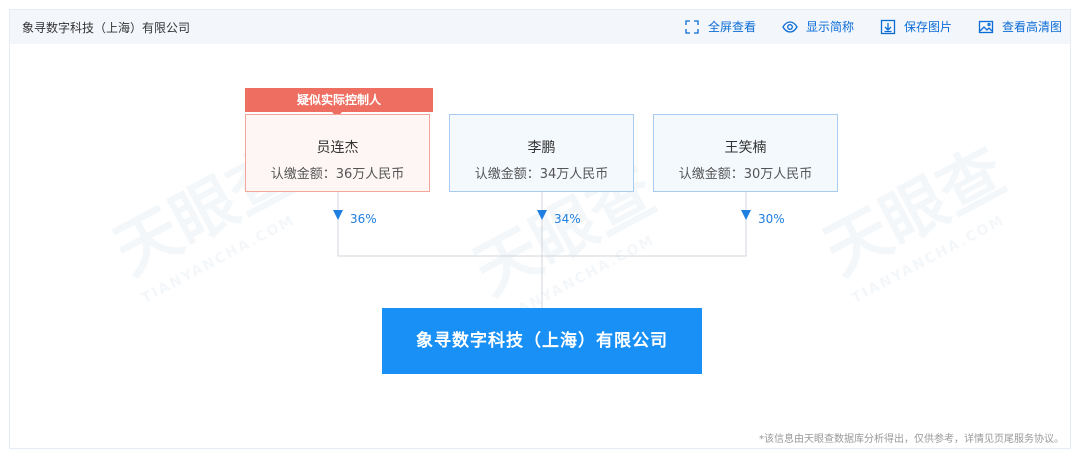 This screenshot has height=452, width=1080. Describe the element at coordinates (567, 219) in the screenshot. I see `share-percent: 34%` at that location.